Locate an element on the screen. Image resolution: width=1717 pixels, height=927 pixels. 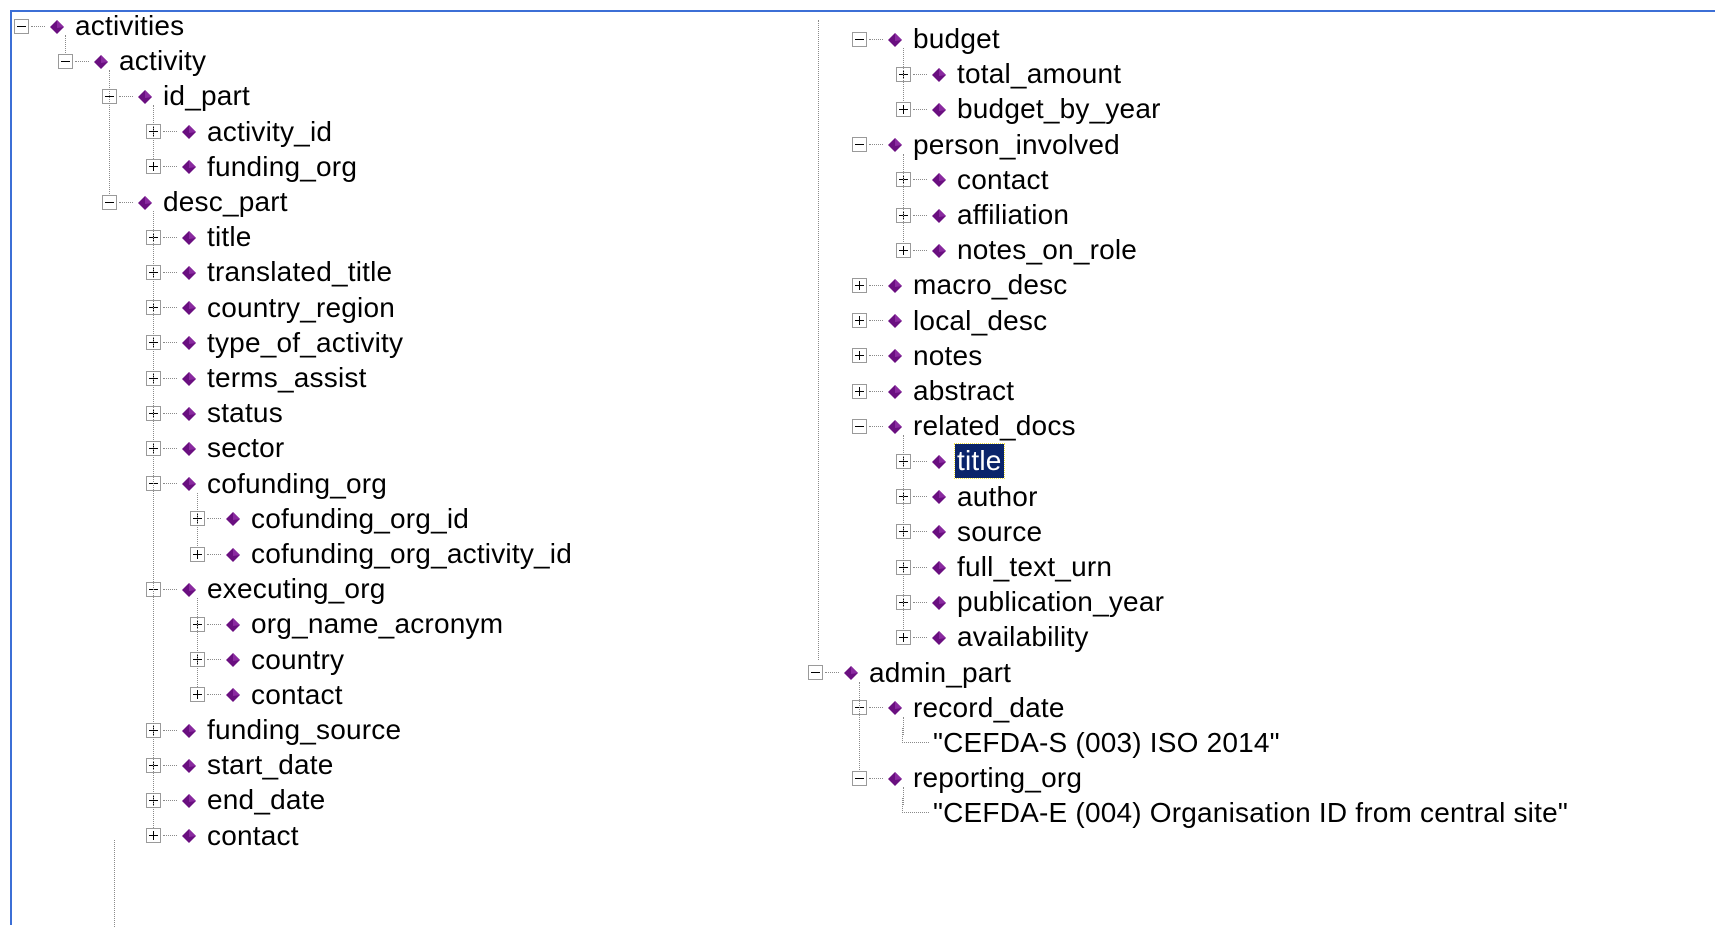
node-label: cofunding_org_activity_id is located at coordinates (411, 554).